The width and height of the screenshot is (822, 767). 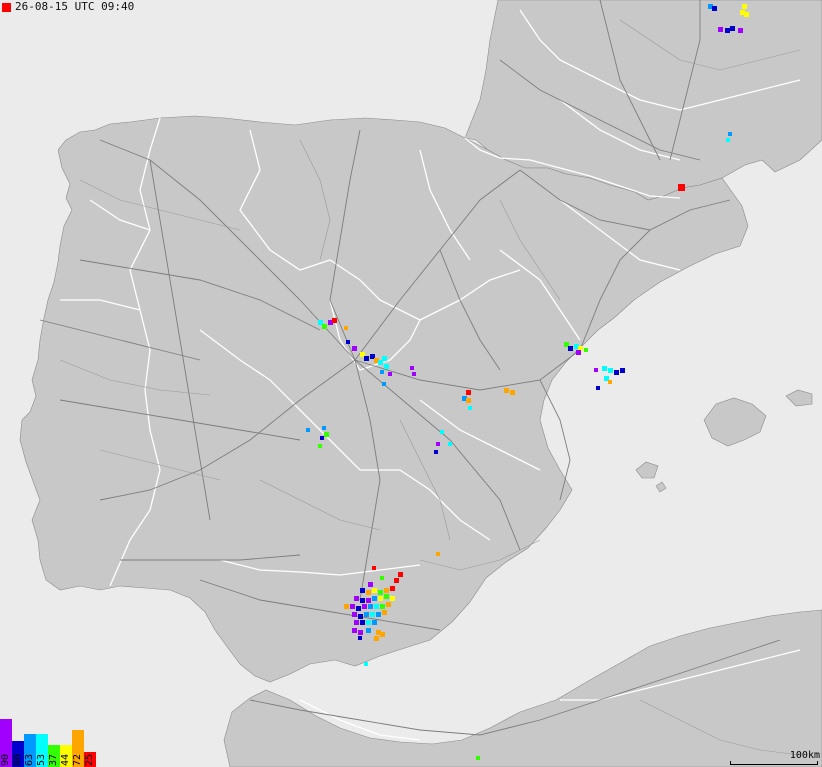 I want to click on legend-bar: 63, so click(x=30, y=750).